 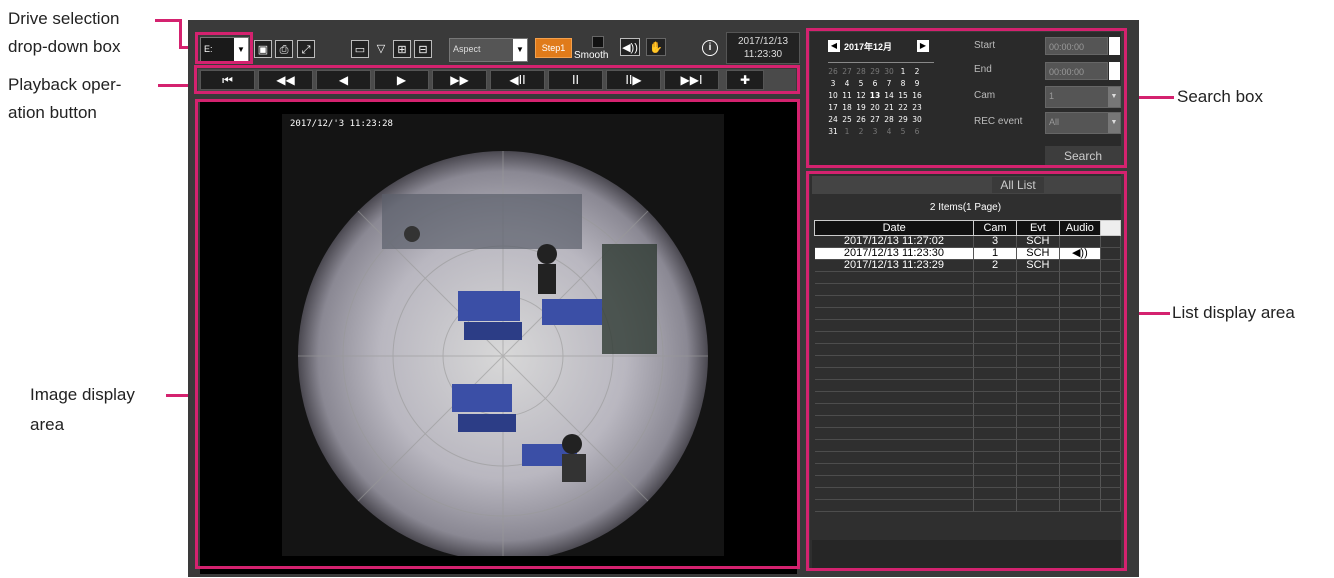 What do you see at coordinates (224, 48) in the screenshot?
I see `highlight-drive-select` at bounding box center [224, 48].